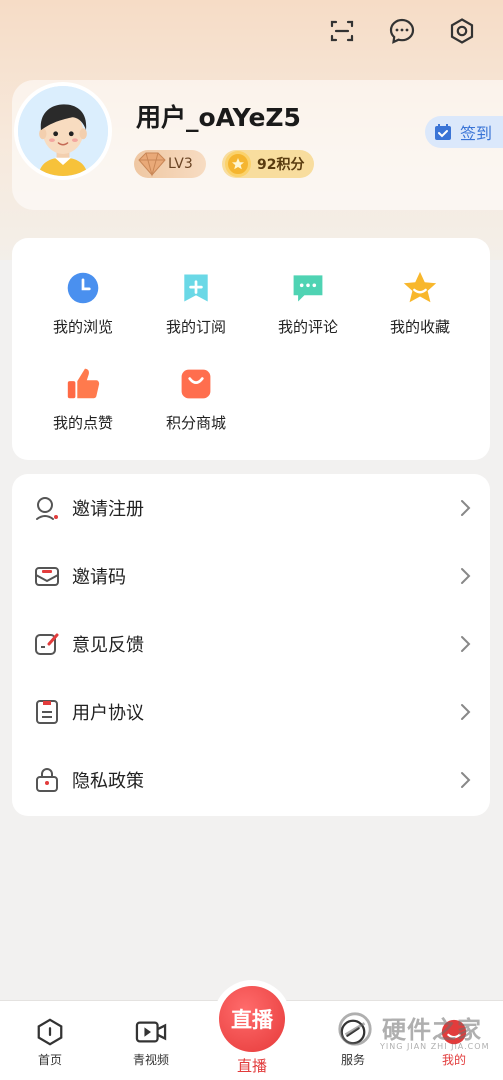 The image size is (503, 1080). What do you see at coordinates (99, 577) in the screenshot?
I see `menu-label: 邀请码` at bounding box center [99, 577].